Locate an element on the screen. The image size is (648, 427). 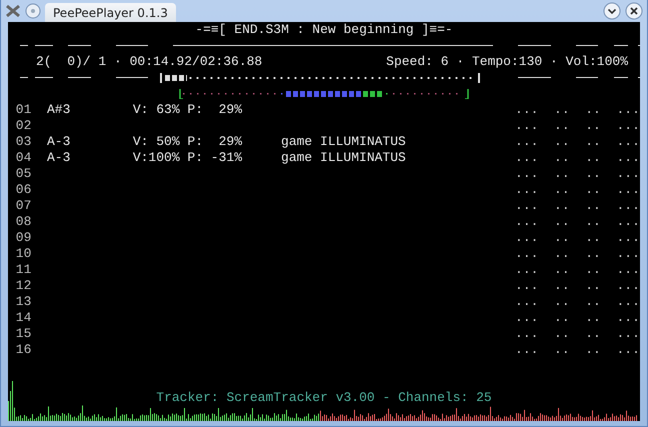
playback-status: Speed: 6 · Tempo:130 · Vol:100% is located at coordinates (507, 62).